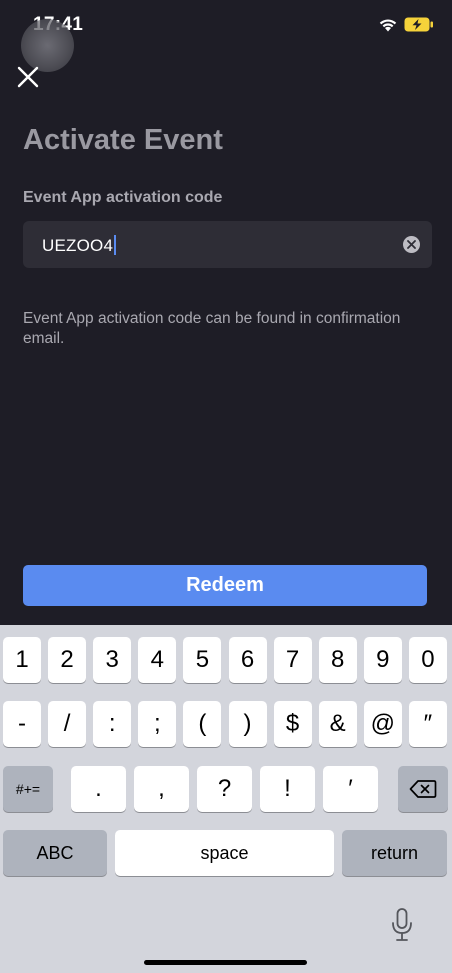  I want to click on key-number-5: 6, so click(247, 660).